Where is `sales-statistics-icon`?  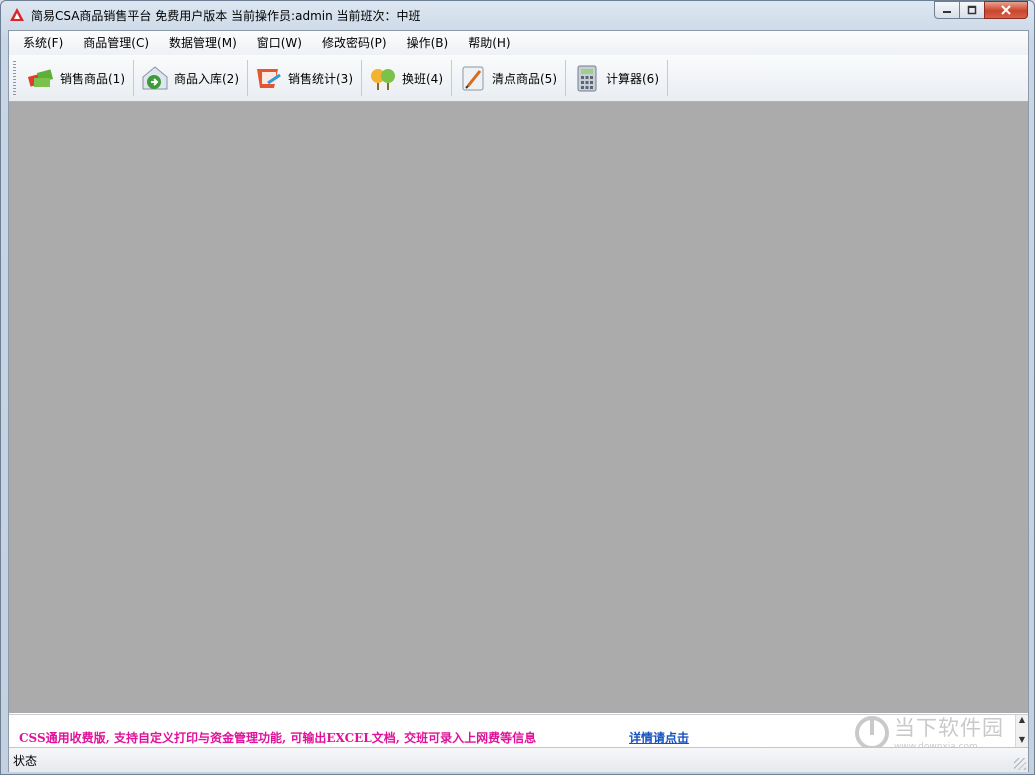 sales-statistics-icon is located at coordinates (269, 78).